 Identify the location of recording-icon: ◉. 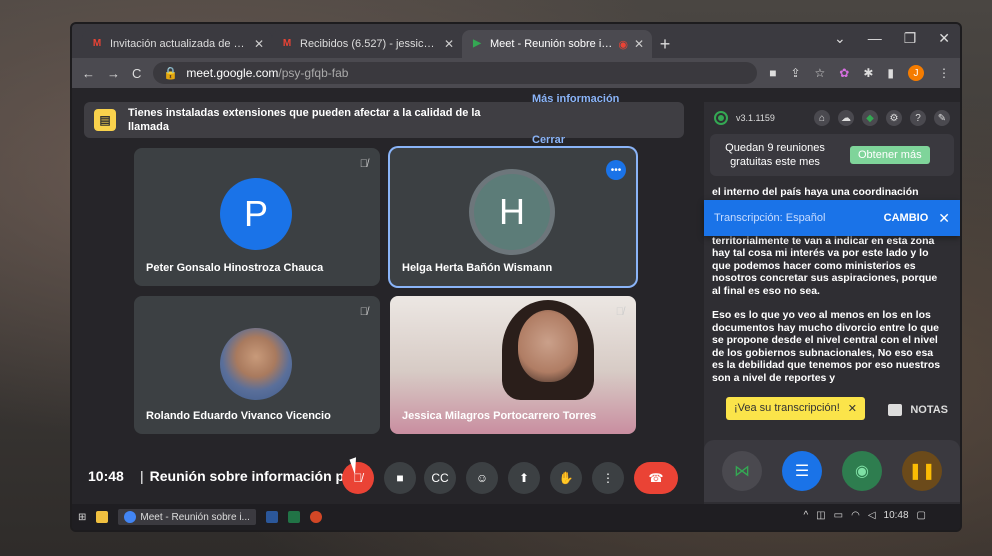
(623, 44).